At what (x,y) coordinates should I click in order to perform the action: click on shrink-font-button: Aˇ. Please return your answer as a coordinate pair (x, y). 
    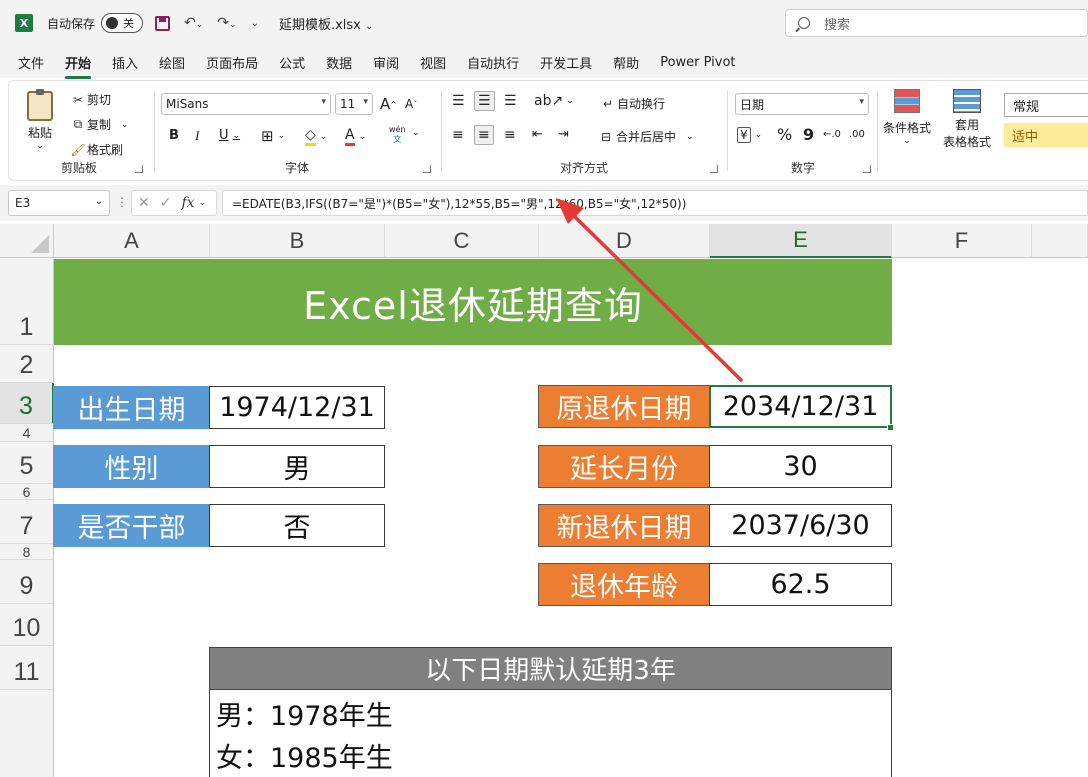
    Looking at the image, I should click on (411, 104).